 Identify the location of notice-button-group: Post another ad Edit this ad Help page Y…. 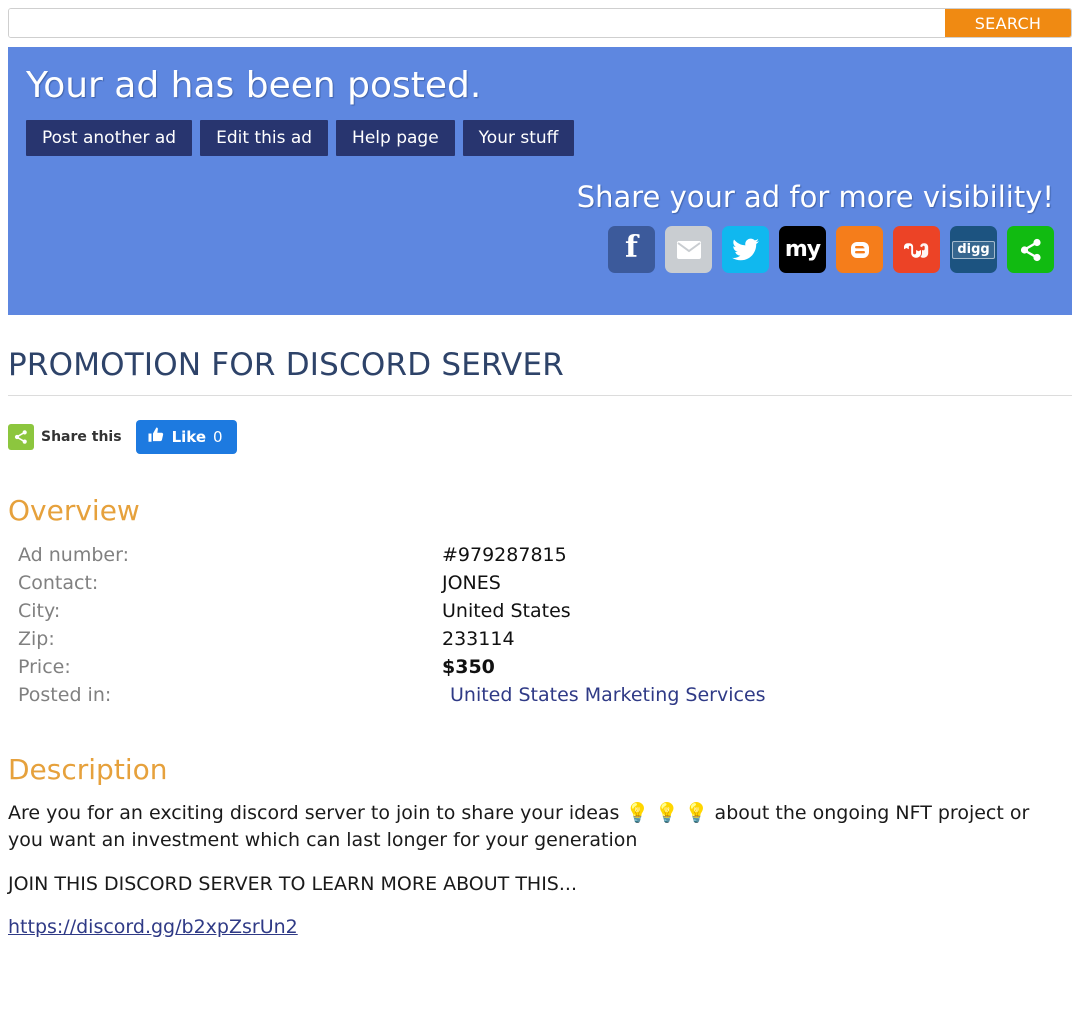
(540, 138).